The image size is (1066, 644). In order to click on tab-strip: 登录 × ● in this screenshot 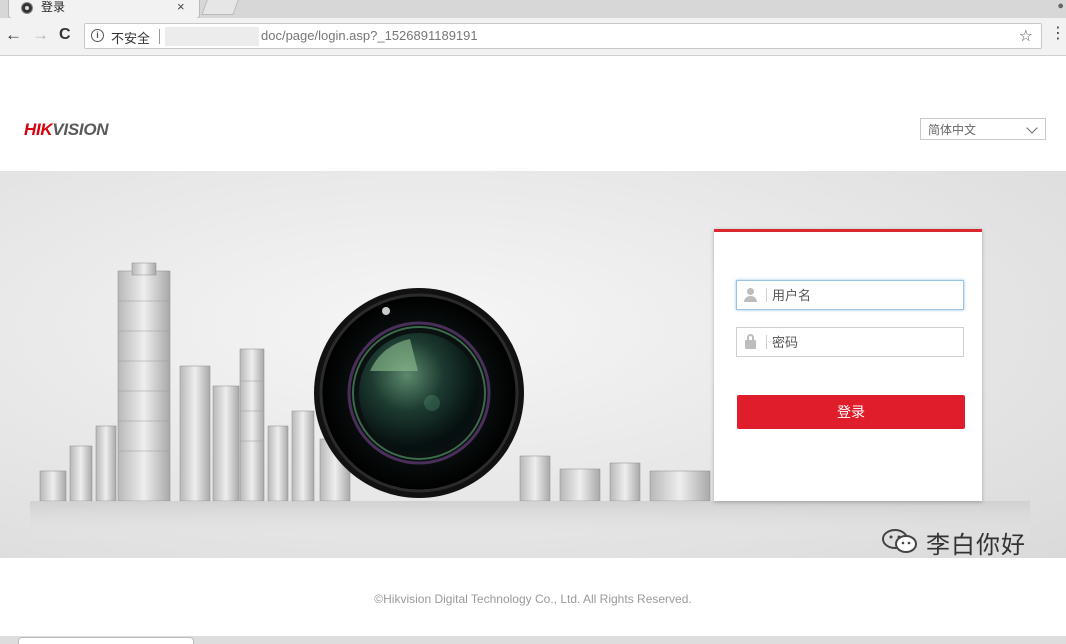, I will do `click(533, 9)`.